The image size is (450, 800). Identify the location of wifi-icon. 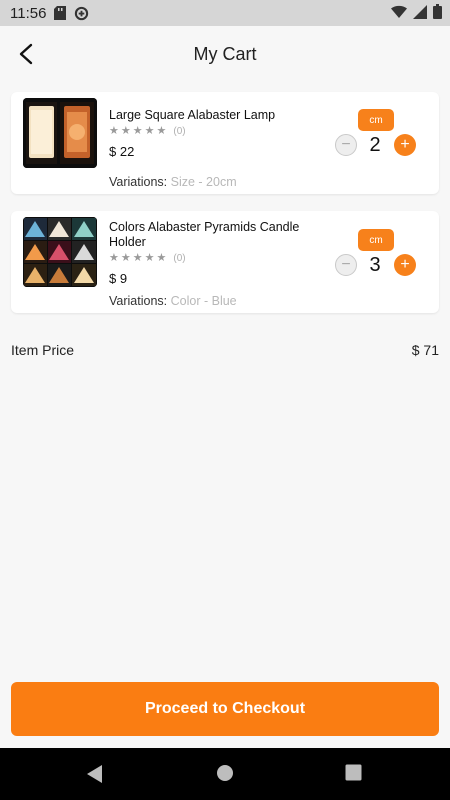
(399, 14).